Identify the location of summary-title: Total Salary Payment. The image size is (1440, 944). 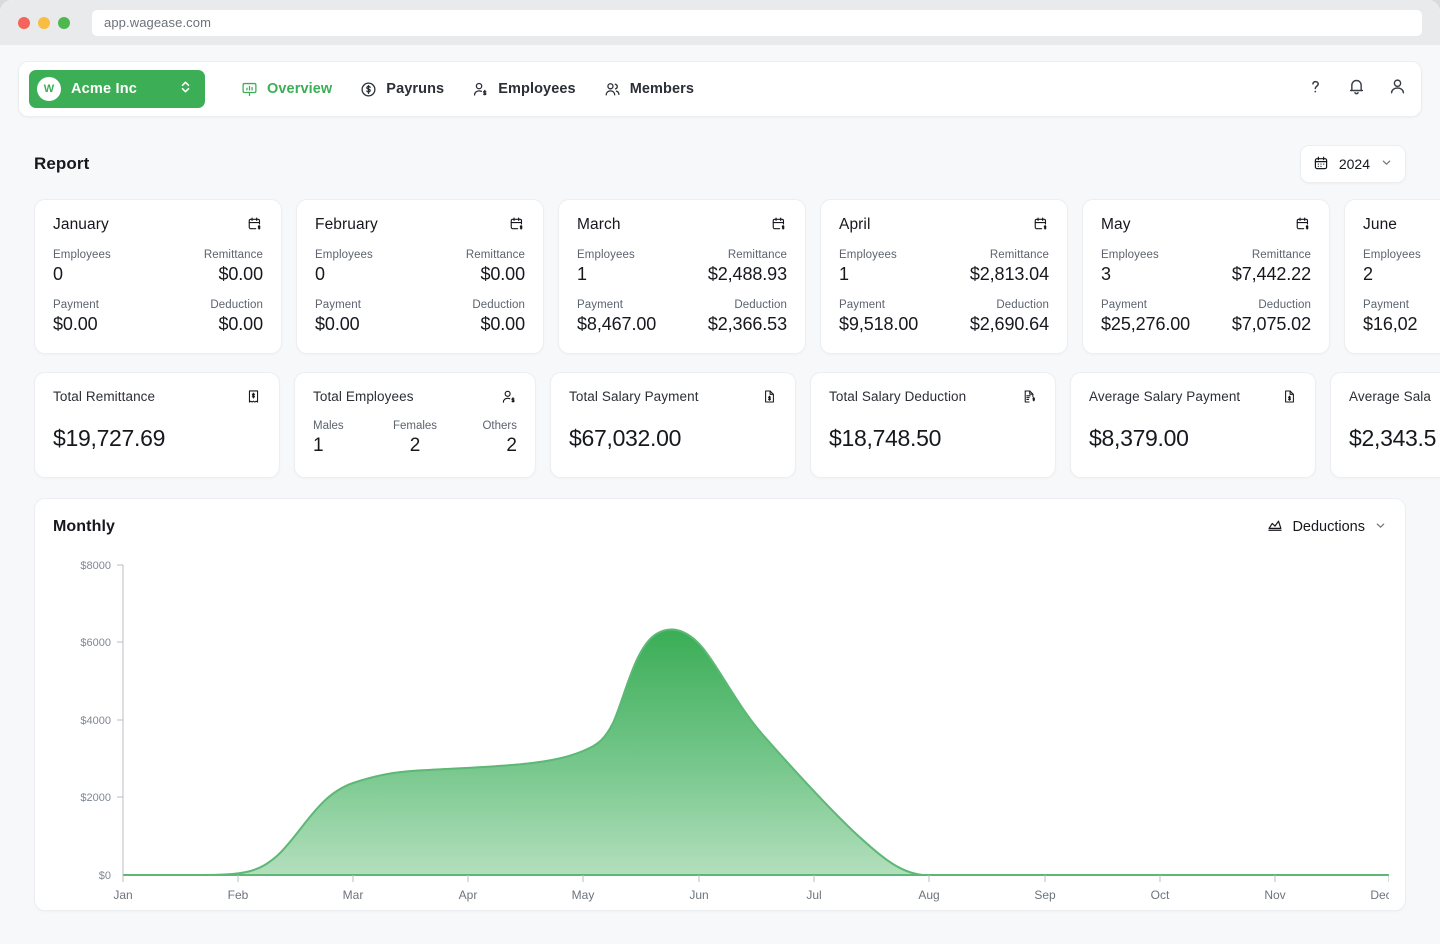
(634, 396).